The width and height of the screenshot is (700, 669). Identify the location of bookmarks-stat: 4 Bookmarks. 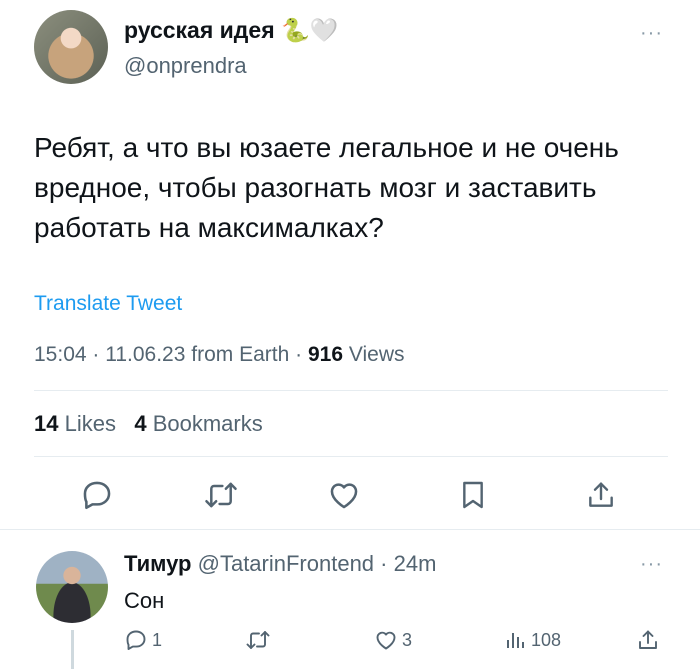
(198, 423).